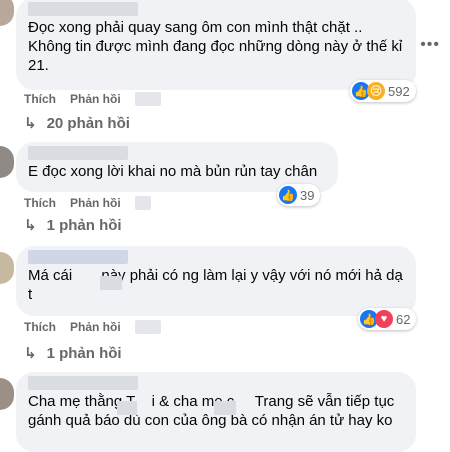 This screenshot has width=450, height=452. I want to click on love-icon: ♥, so click(384, 319).